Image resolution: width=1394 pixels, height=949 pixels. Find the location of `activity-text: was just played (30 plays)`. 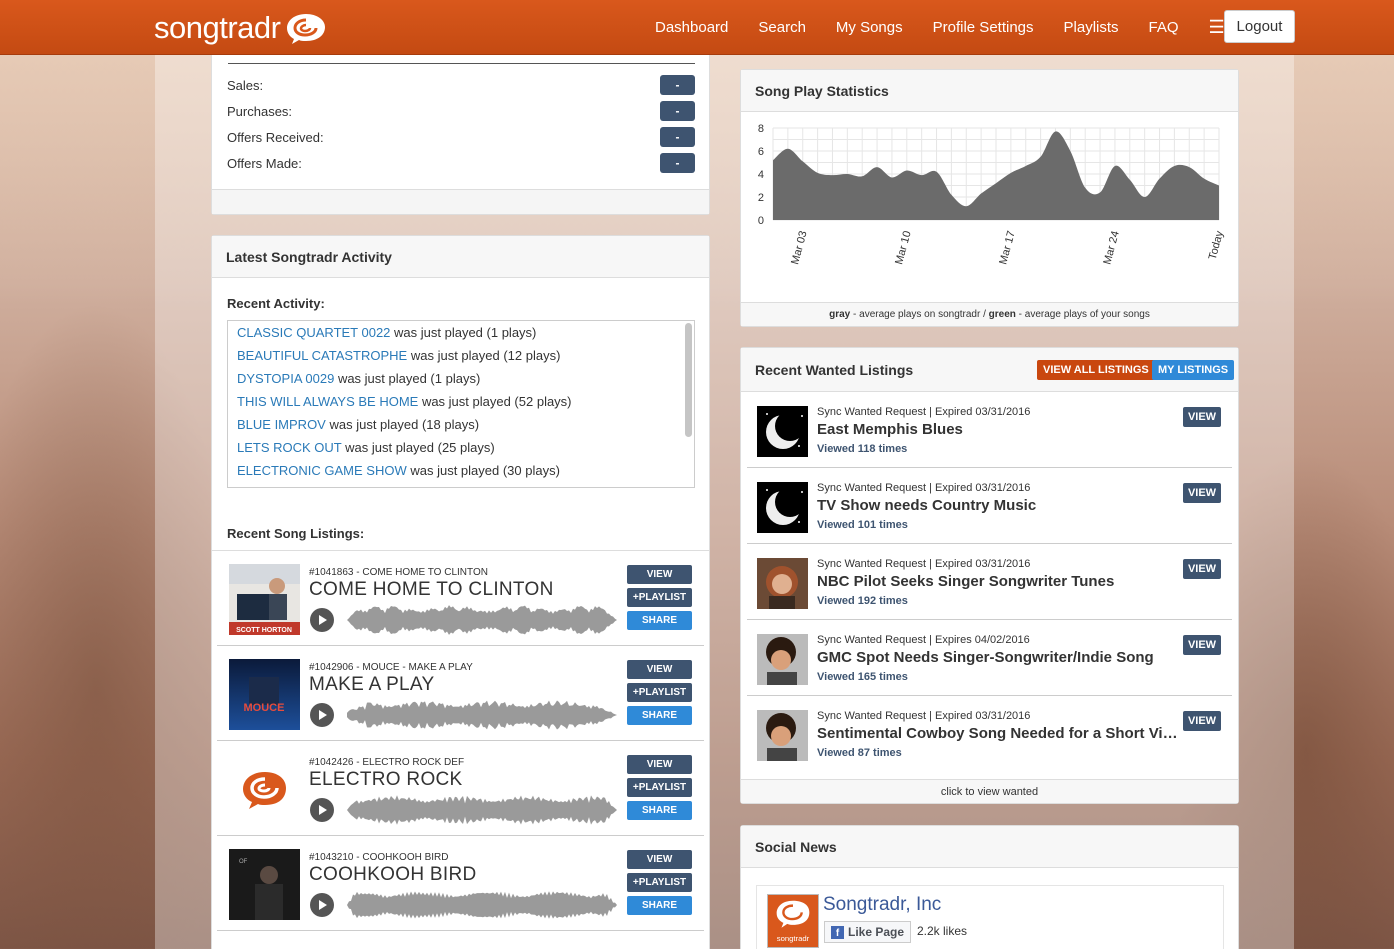

activity-text: was just played (30 plays) is located at coordinates (483, 470).